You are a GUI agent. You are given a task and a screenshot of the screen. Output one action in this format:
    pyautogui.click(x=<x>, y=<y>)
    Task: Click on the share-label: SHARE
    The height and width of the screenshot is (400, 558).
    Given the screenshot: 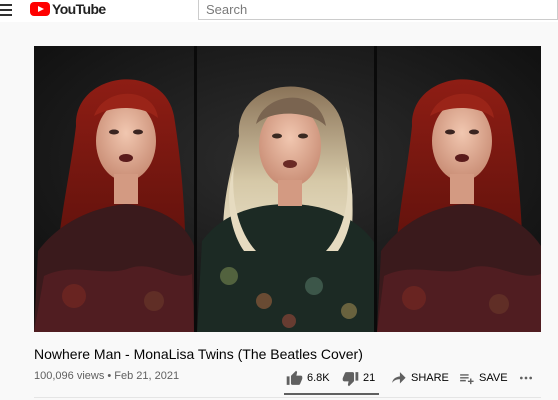 What is the action you would take?
    pyautogui.click(x=430, y=378)
    